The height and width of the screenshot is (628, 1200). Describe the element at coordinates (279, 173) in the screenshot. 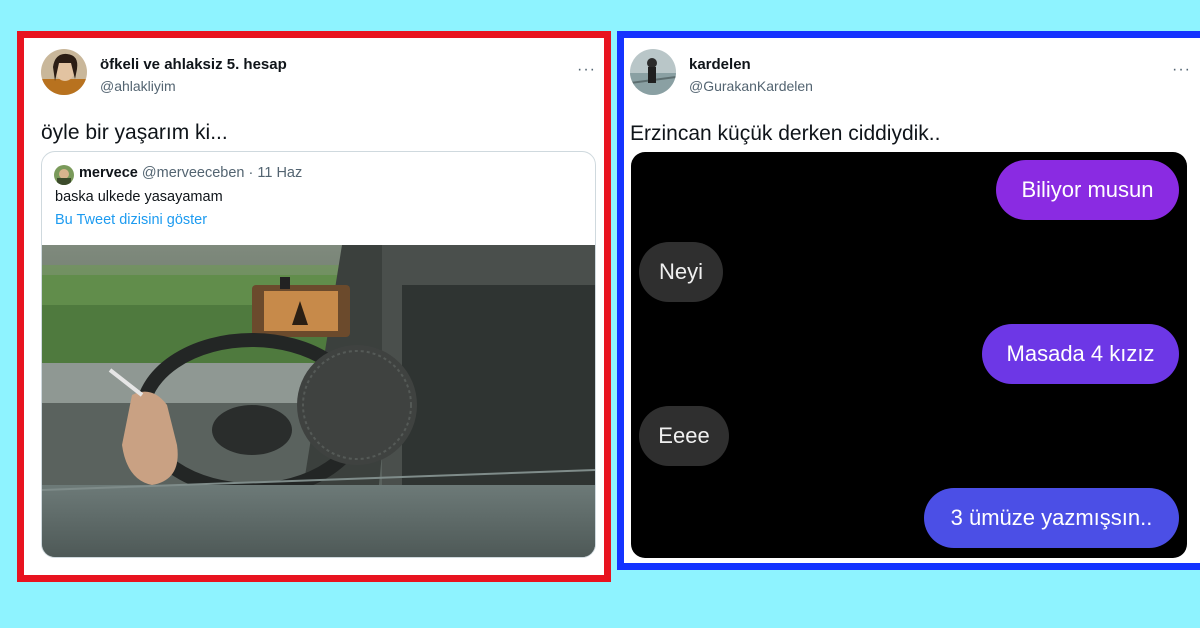

I see `quote-date: 11 Haz` at that location.